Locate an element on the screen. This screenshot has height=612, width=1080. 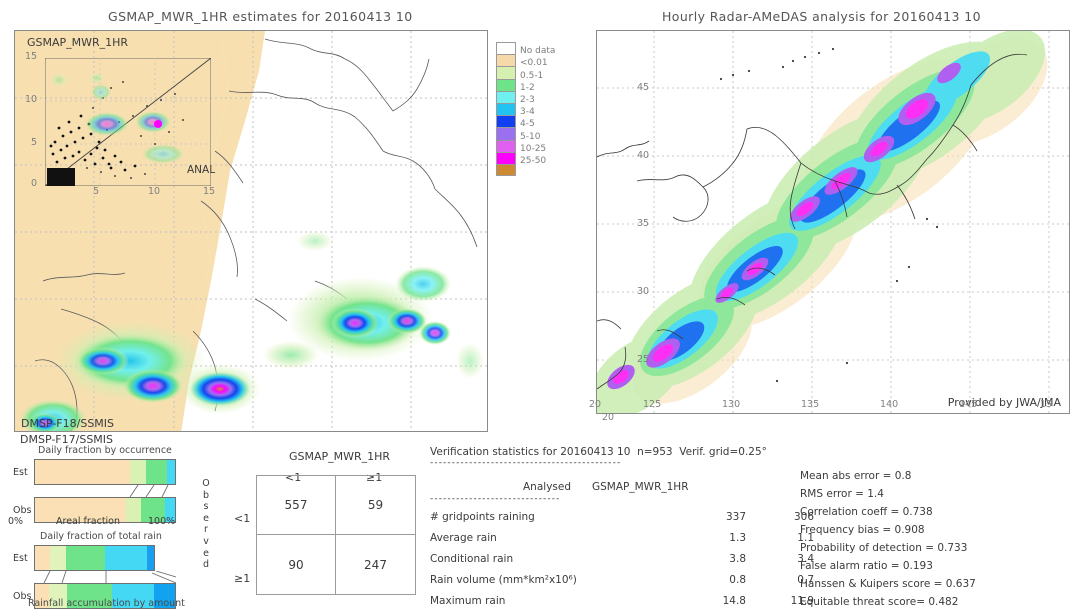
inset-xtick-15: 15 is located at coordinates (209, 191).